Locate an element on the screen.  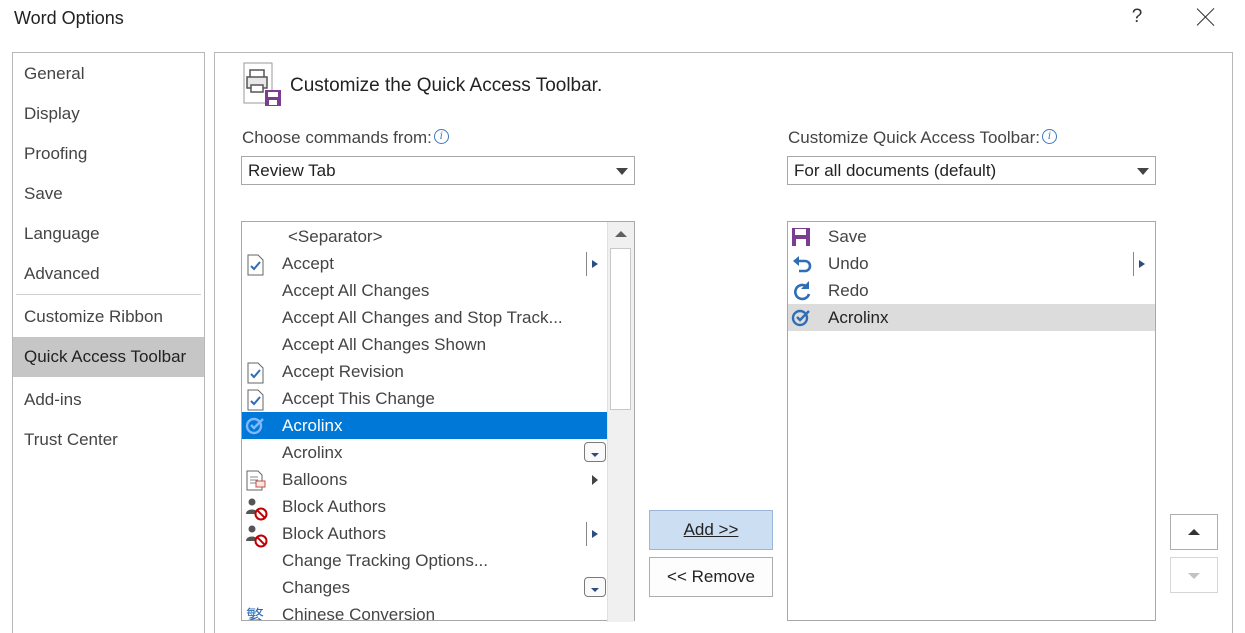
item-label: Accept Revision is located at coordinates (343, 371).